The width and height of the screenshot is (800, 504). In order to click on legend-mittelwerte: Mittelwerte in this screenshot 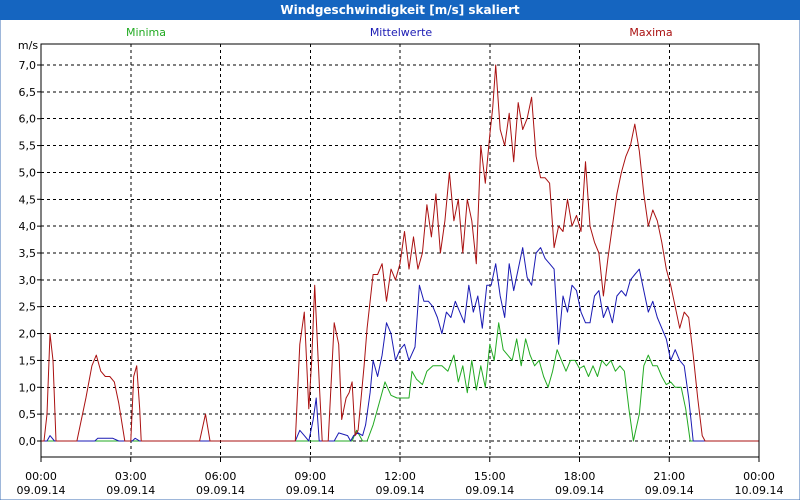, I will do `click(401, 32)`.